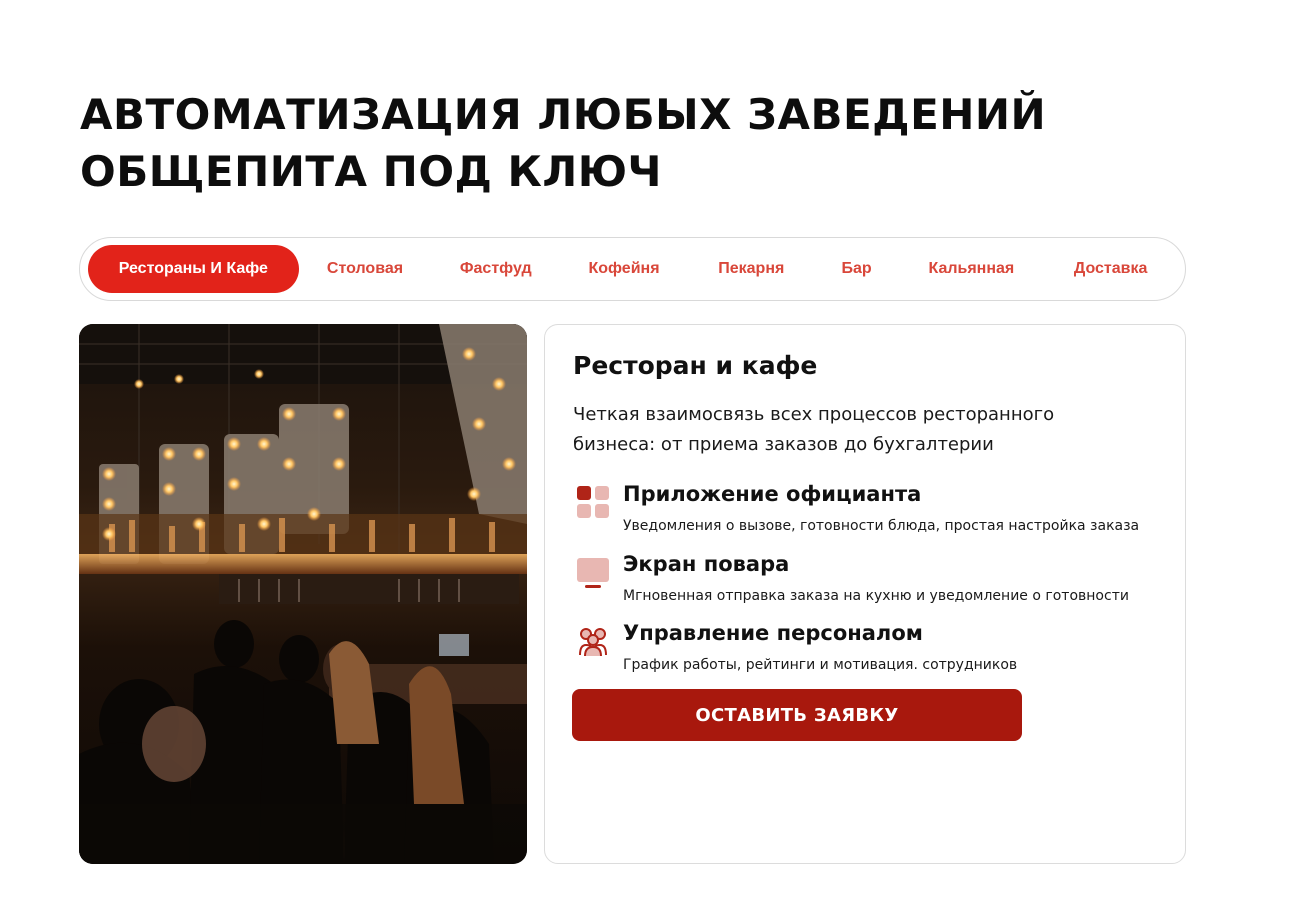  I want to click on people-group-icon, so click(593, 642).